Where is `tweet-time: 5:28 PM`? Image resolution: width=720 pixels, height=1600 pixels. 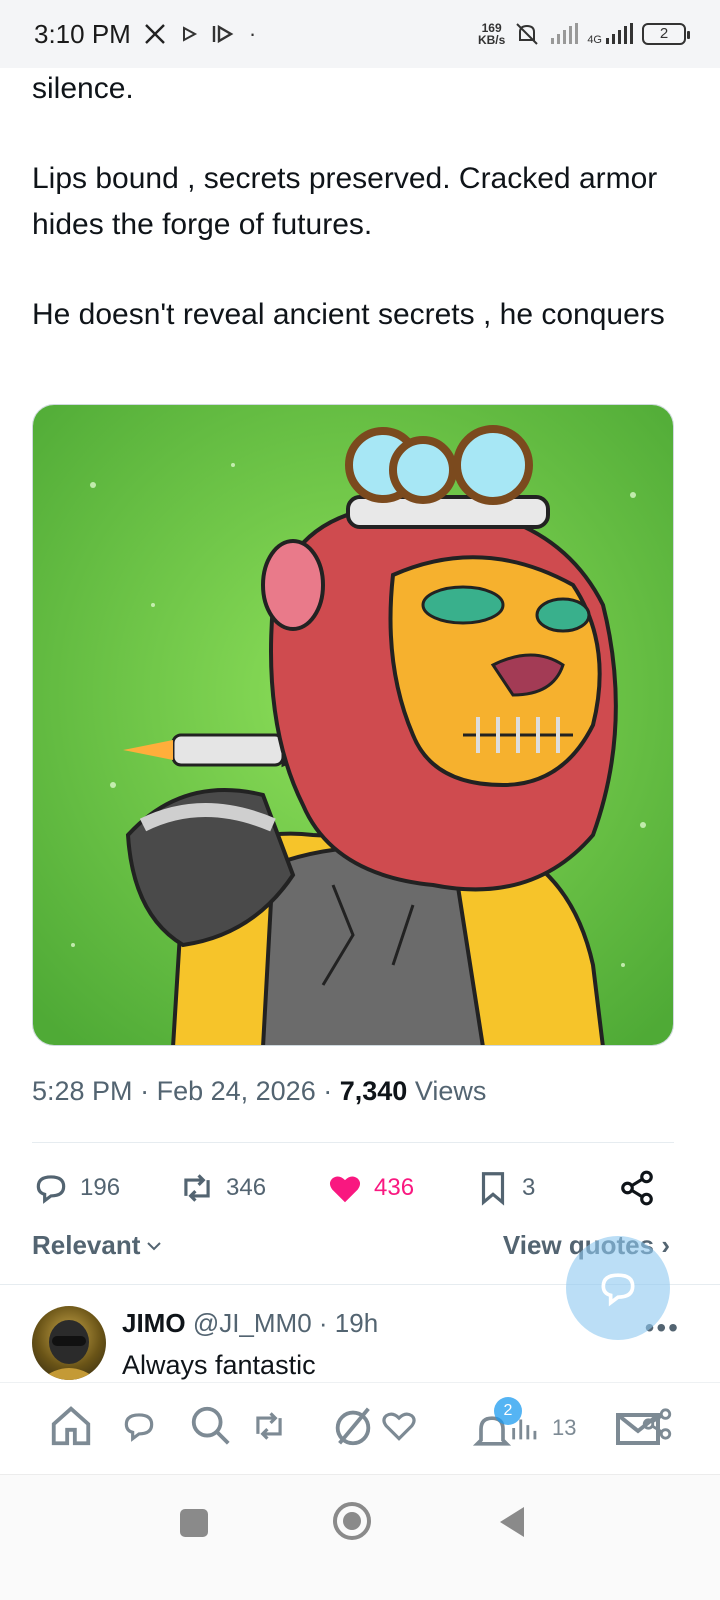
tweet-time: 5:28 PM is located at coordinates (82, 1091).